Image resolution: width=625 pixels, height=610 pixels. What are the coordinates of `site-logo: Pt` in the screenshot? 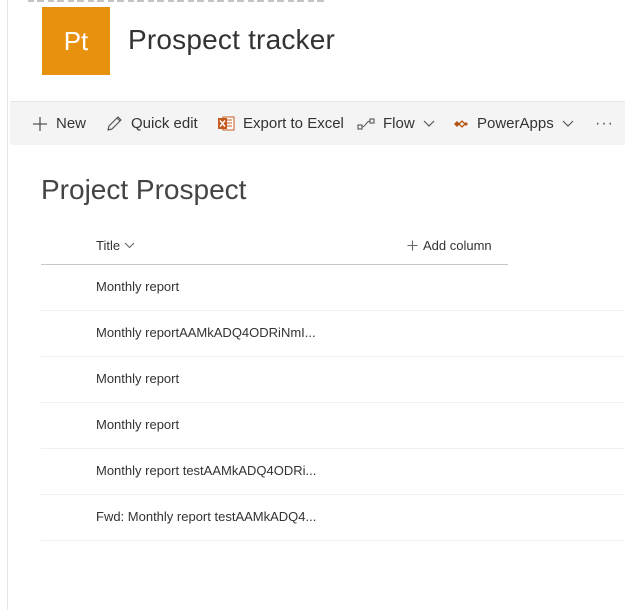 It's located at (76, 41).